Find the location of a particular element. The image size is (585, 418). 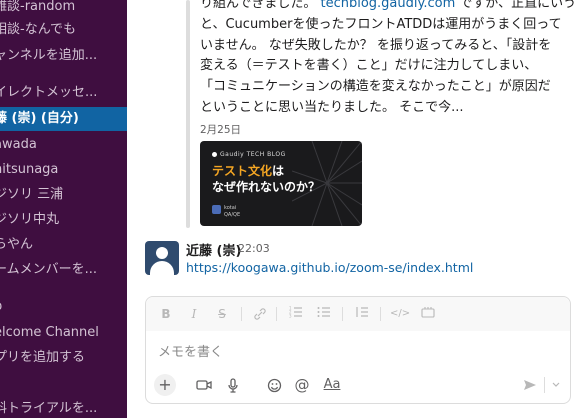

blockquote-icon is located at coordinates (362, 314).